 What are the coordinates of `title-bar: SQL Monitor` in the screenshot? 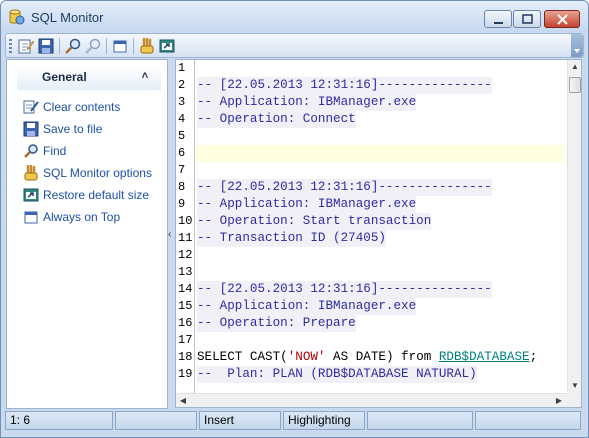 It's located at (294, 16).